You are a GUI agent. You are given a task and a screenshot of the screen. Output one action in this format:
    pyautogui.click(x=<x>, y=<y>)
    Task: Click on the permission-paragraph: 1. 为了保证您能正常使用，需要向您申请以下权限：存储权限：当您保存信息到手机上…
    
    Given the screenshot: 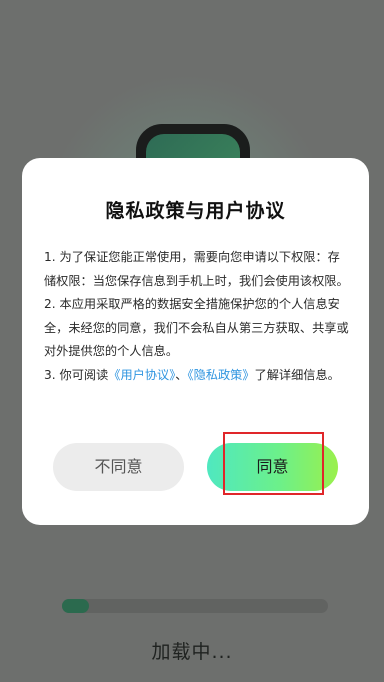 What is the action you would take?
    pyautogui.click(x=196, y=269)
    